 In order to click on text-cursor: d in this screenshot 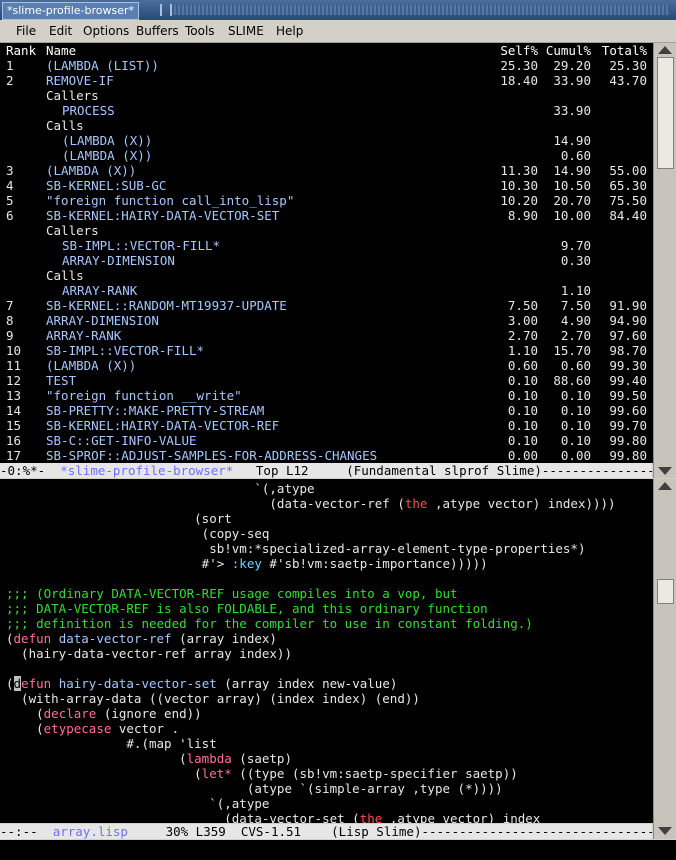, I will do `click(17, 683)`.